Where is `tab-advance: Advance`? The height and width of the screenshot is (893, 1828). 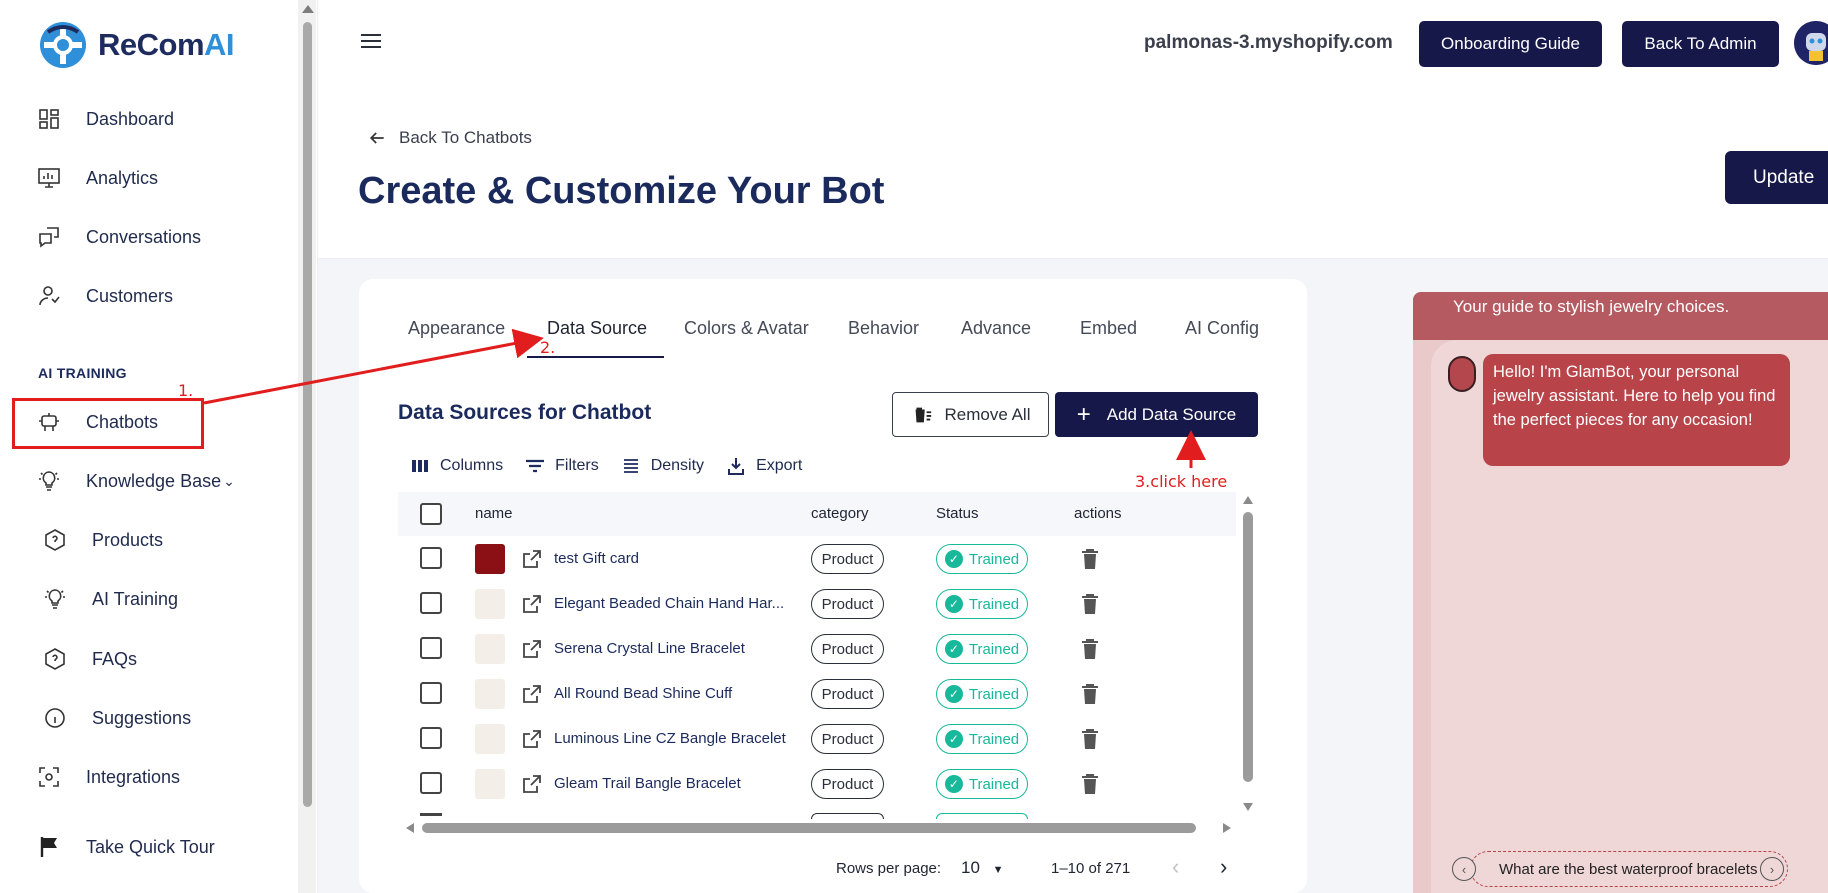
tab-advance: Advance is located at coordinates (996, 328).